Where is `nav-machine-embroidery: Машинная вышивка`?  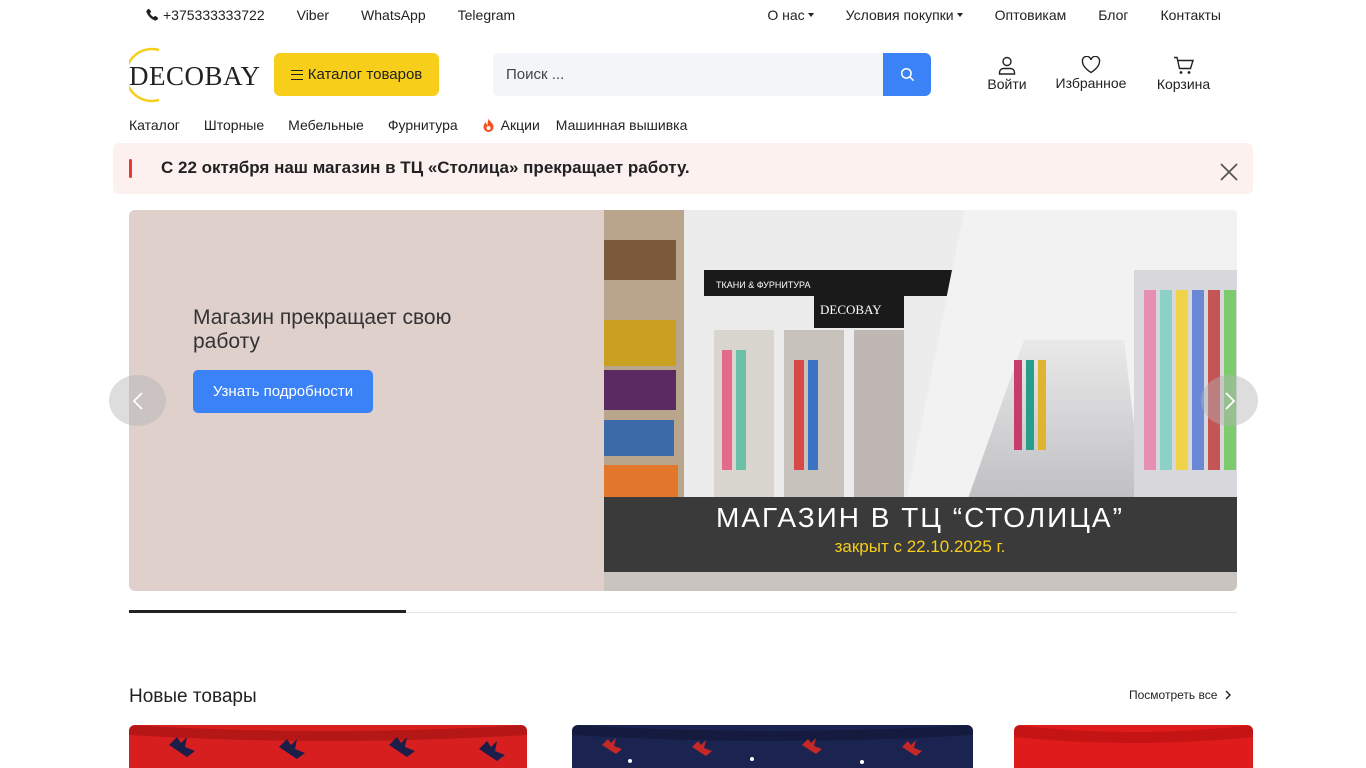
nav-machine-embroidery: Машинная вышивка is located at coordinates (622, 125).